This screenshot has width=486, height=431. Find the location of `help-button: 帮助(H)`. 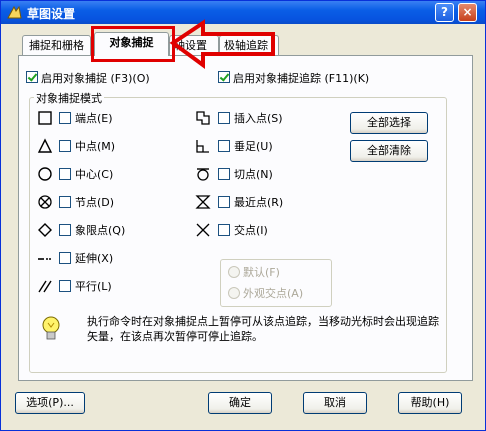

help-button: 帮助(H) is located at coordinates (430, 403).